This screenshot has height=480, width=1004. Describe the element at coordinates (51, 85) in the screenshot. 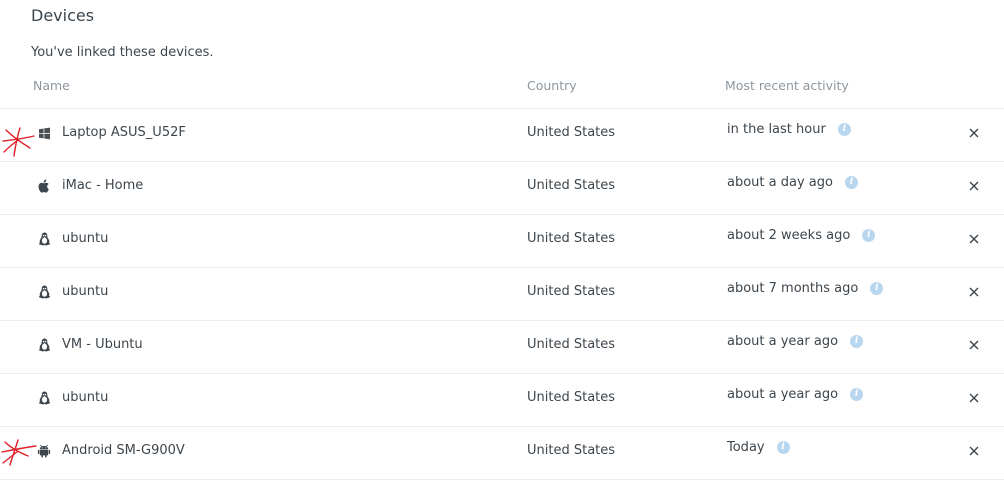

I see `column-header-name: Name` at that location.